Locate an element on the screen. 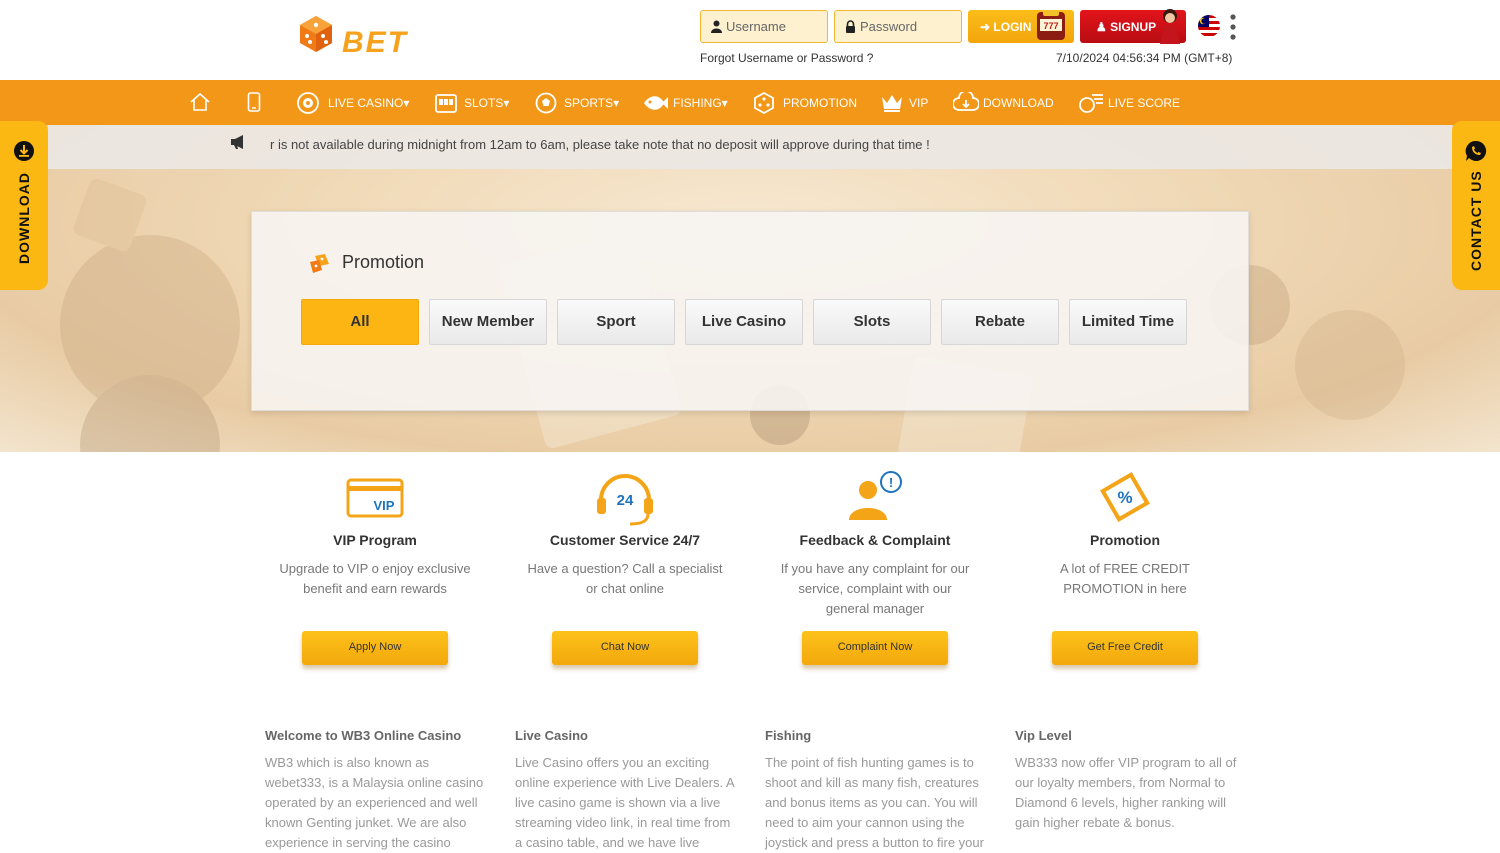 The height and width of the screenshot is (853, 1500). user-icon is located at coordinates (716, 26).